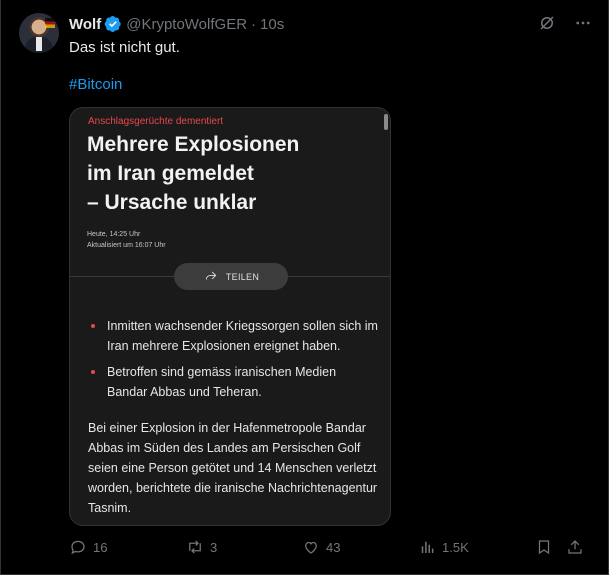 This screenshot has height=575, width=609. Describe the element at coordinates (193, 144) in the screenshot. I see `headline-line: Mehrere Explosionen` at that location.